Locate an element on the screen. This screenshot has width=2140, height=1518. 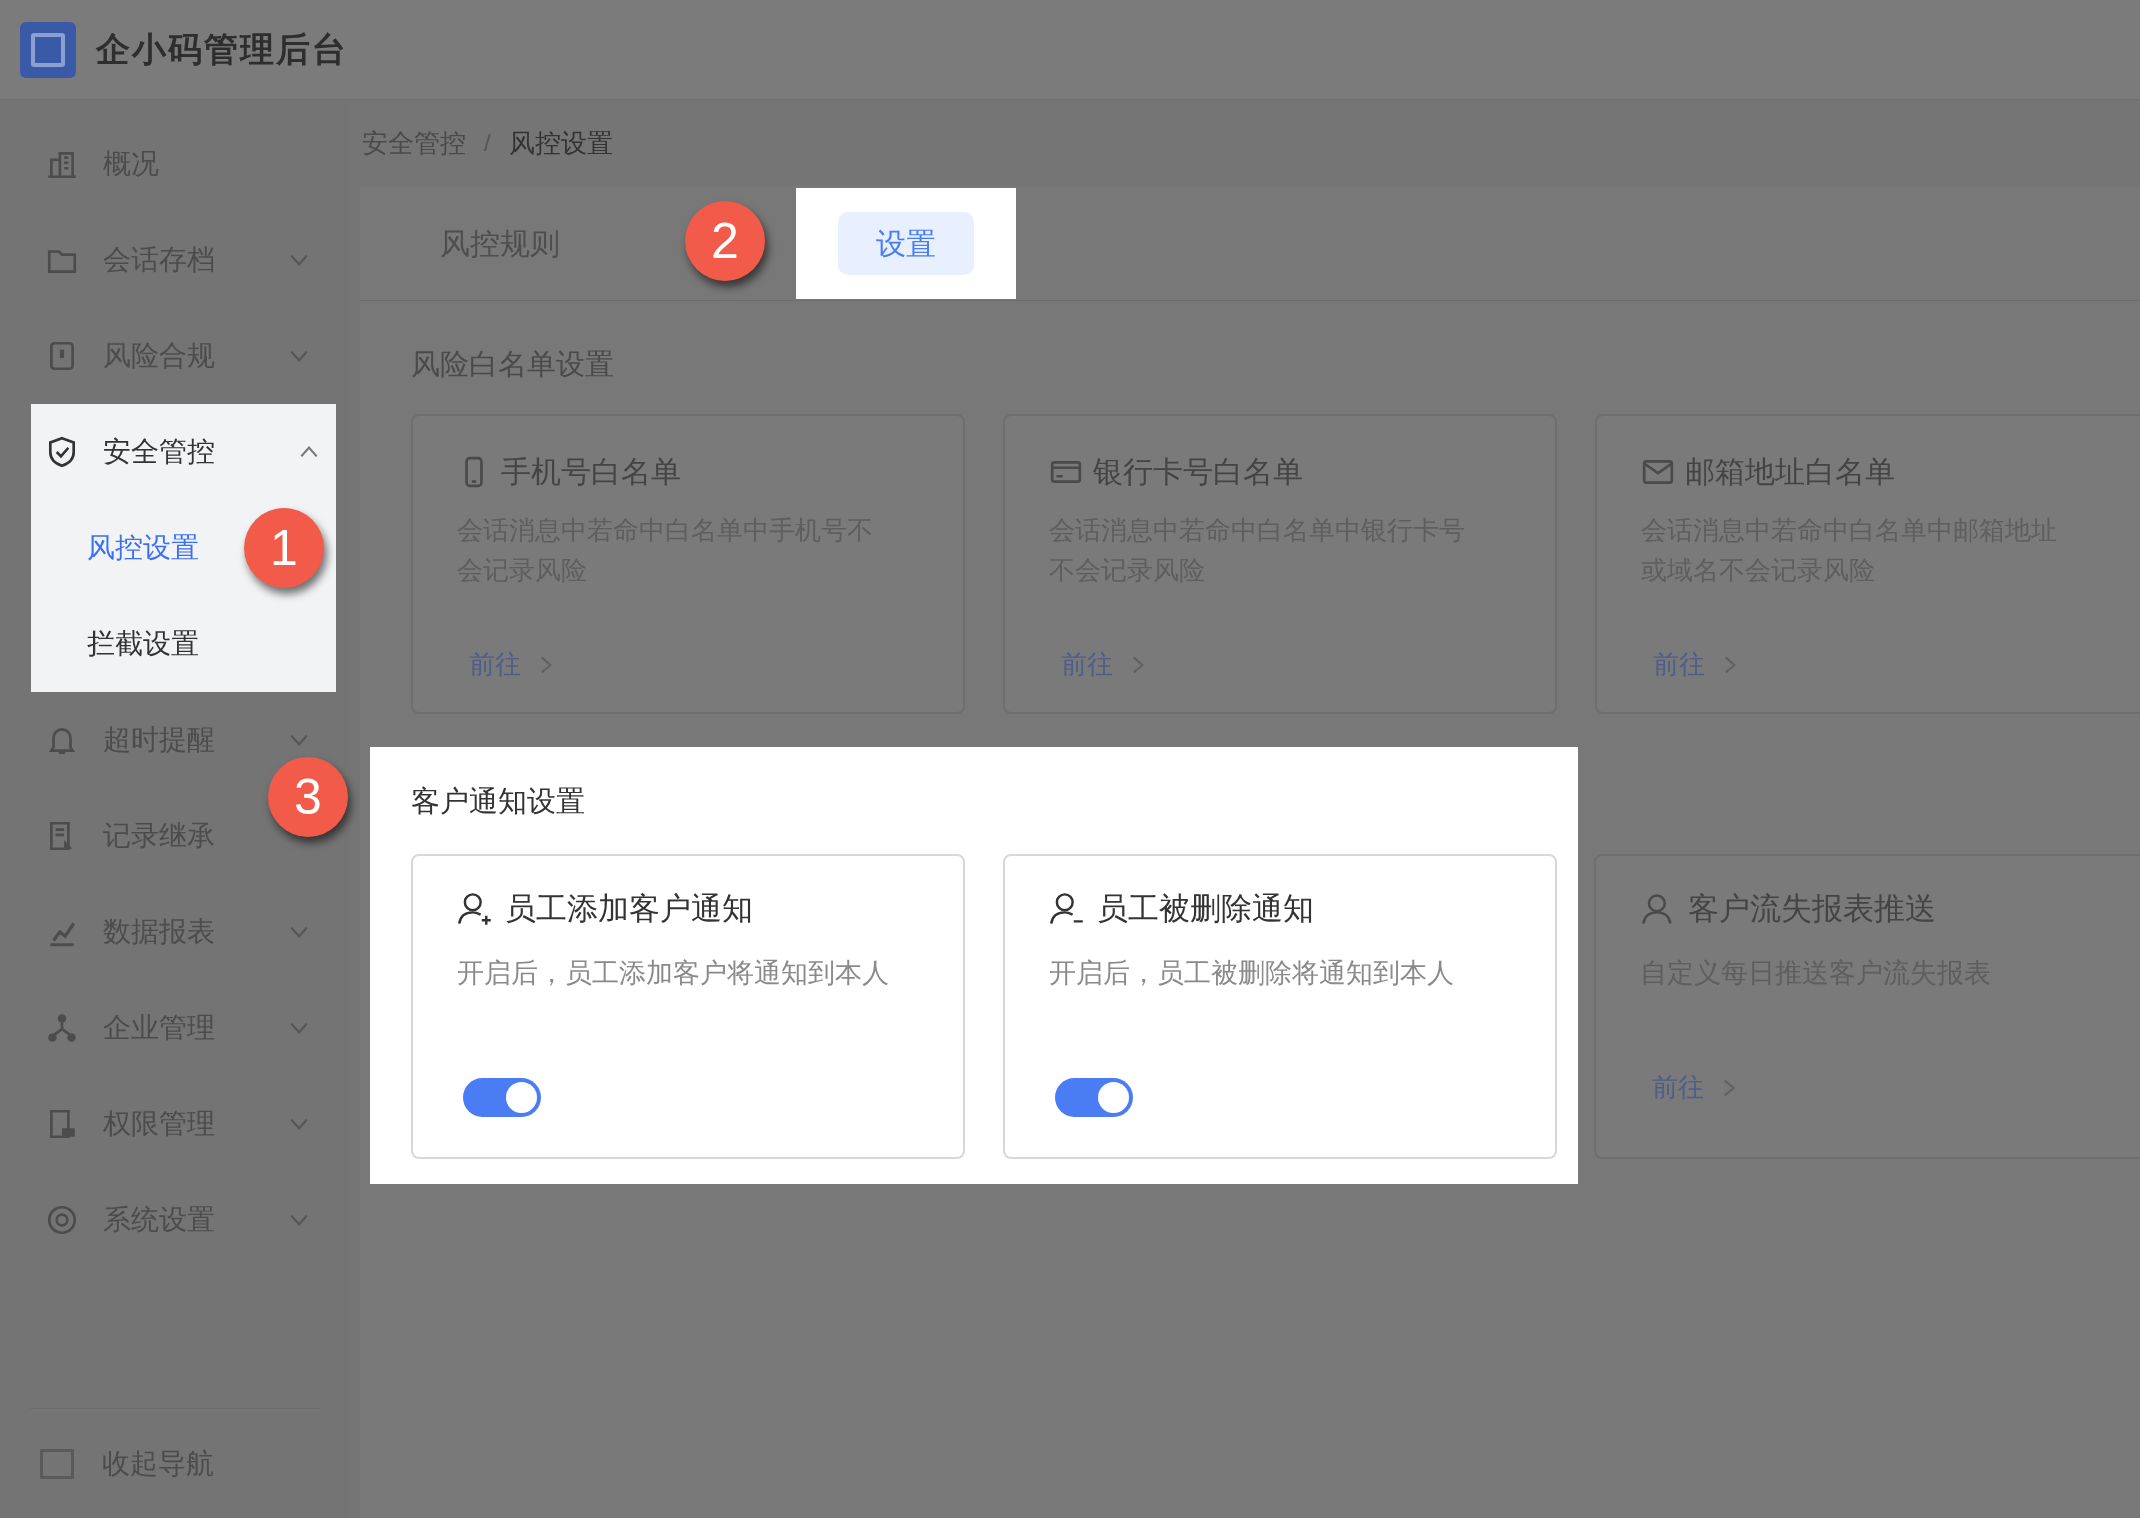
card-title: 员工添加客户通知 is located at coordinates (629, 909).